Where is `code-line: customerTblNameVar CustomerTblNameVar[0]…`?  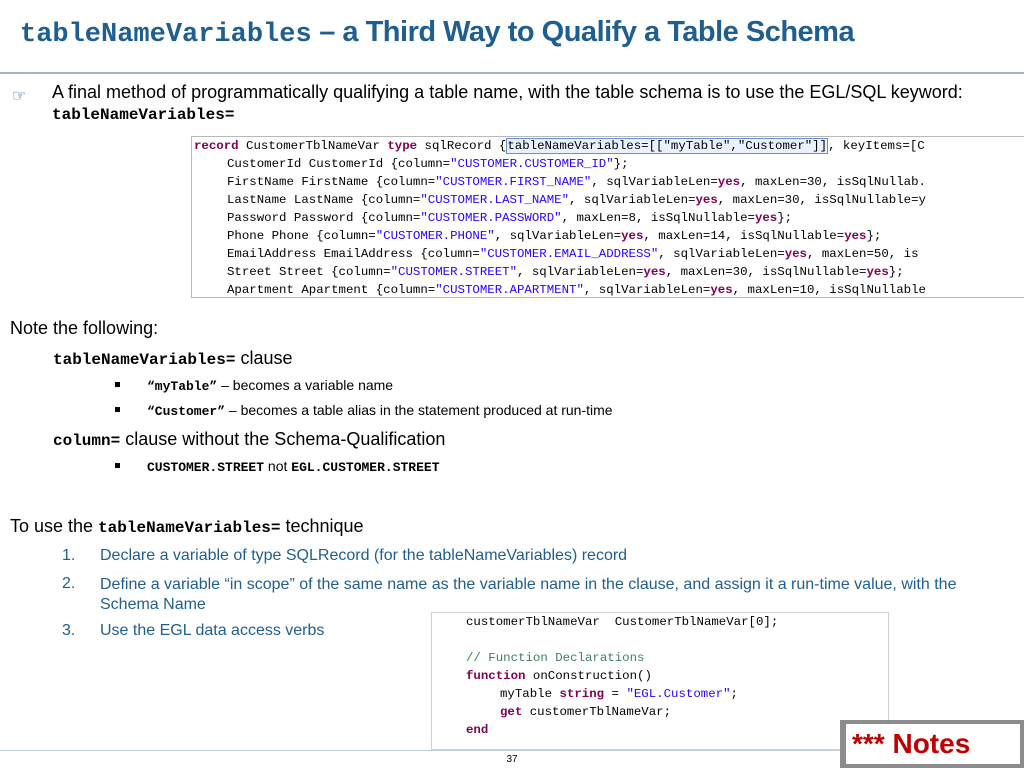 code-line: customerTblNameVar CustomerTblNameVar[0]… is located at coordinates (660, 622).